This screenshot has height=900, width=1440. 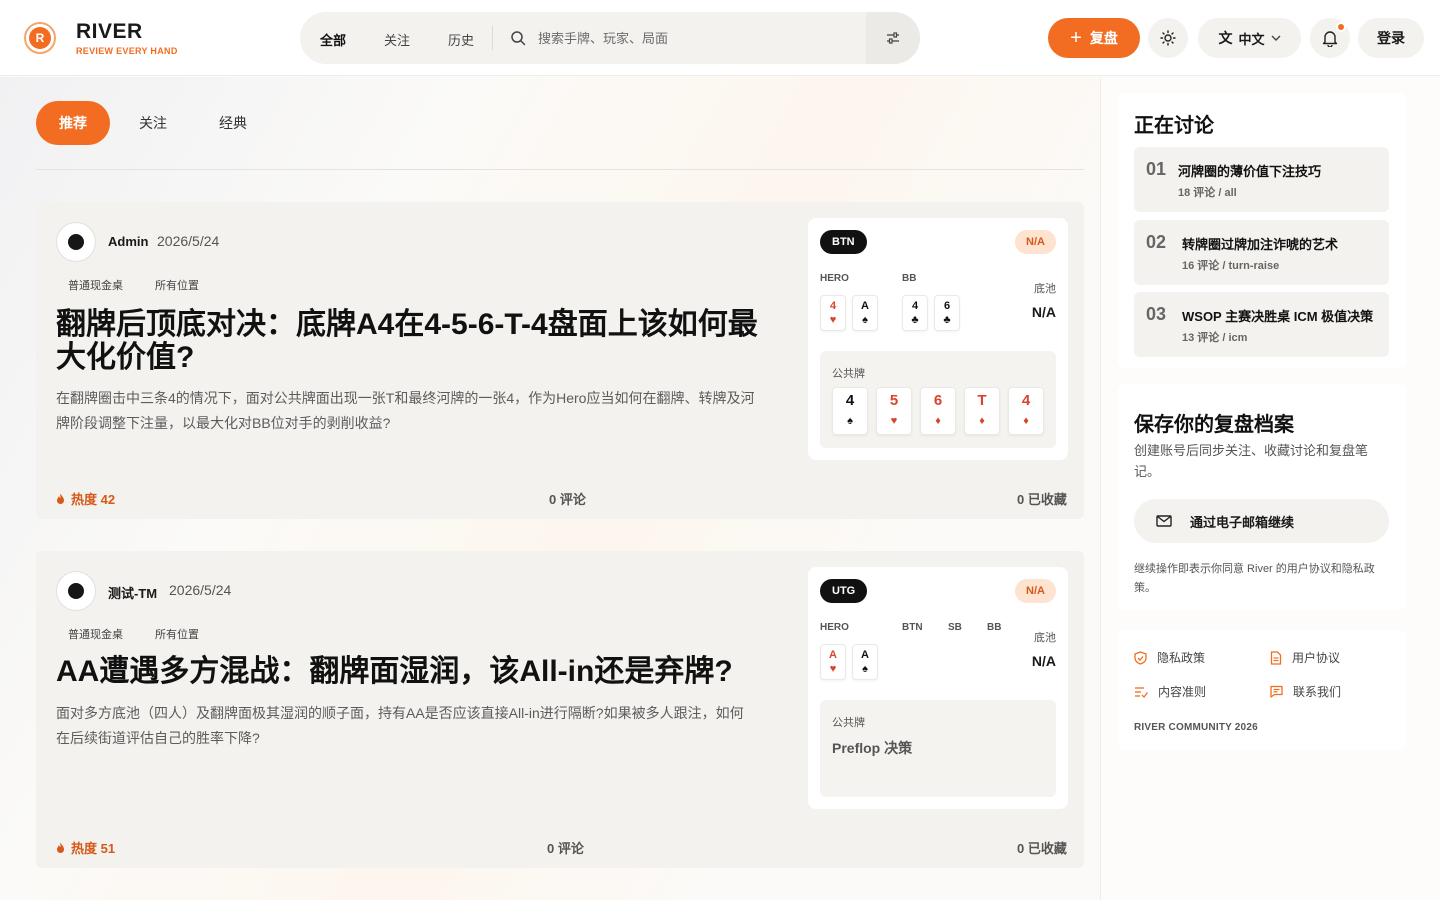 I want to click on discussion-number: 03, so click(x=1156, y=314).